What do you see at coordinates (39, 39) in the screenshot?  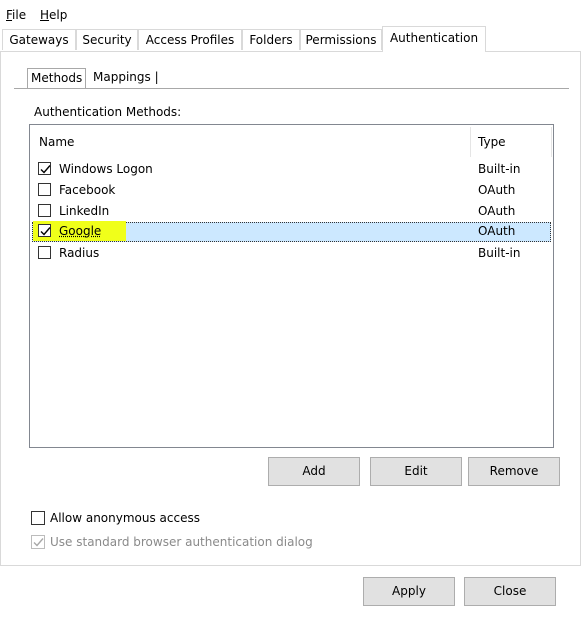 I see `tab-gateways: Gateways` at bounding box center [39, 39].